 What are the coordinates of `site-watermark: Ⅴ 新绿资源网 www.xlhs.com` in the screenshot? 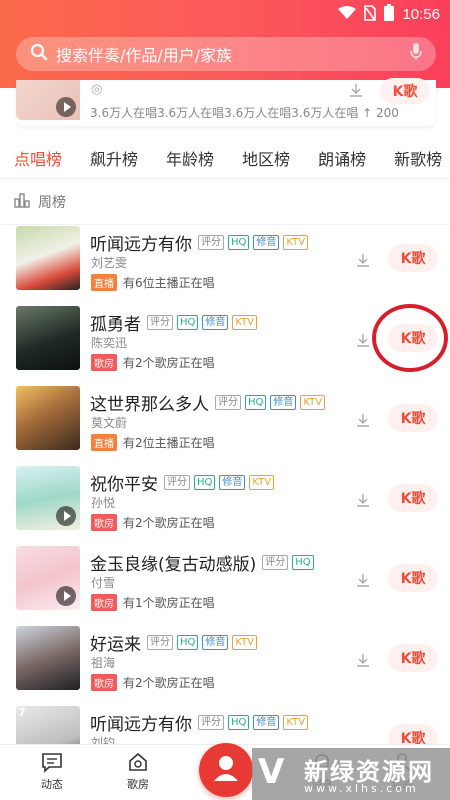 It's located at (351, 774).